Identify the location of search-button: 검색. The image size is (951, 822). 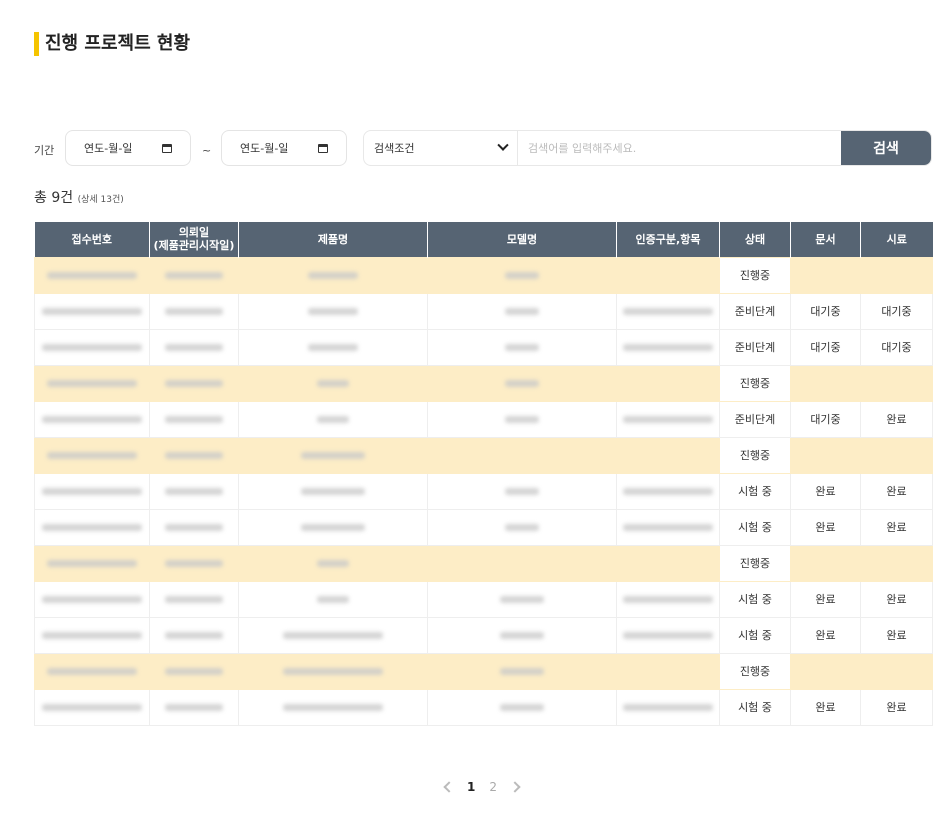
(886, 148).